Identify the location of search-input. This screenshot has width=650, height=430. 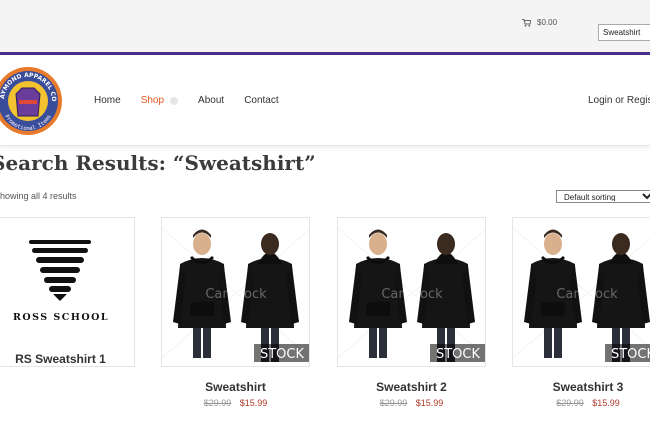
(624, 32).